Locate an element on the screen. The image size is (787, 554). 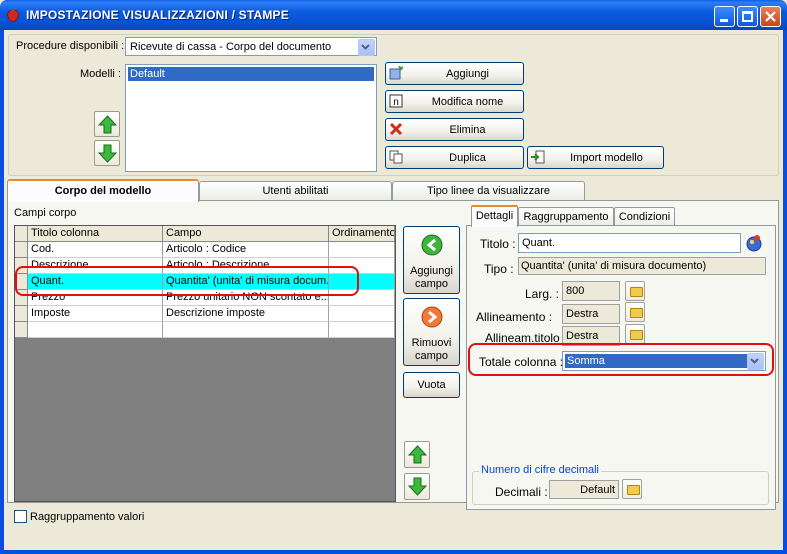
maximize-icon is located at coordinates (747, 16).